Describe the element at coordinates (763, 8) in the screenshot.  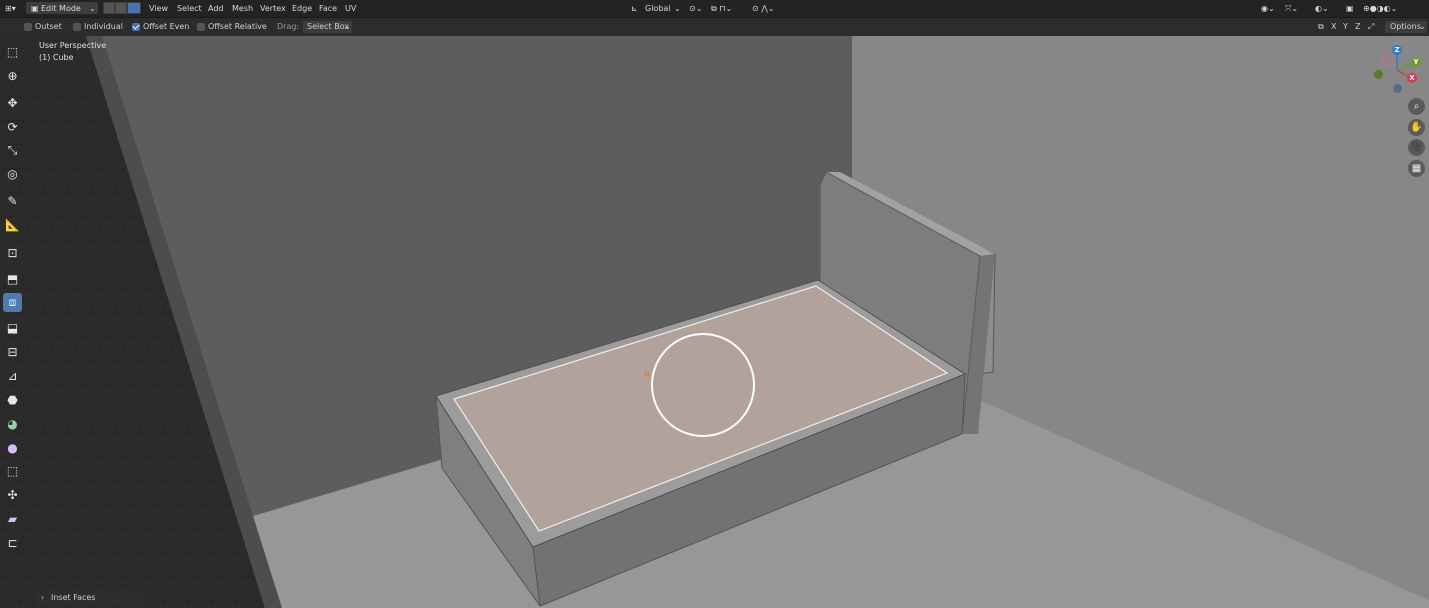
I see `proportional-edit-icon: ⊙ ⋀⌄` at that location.